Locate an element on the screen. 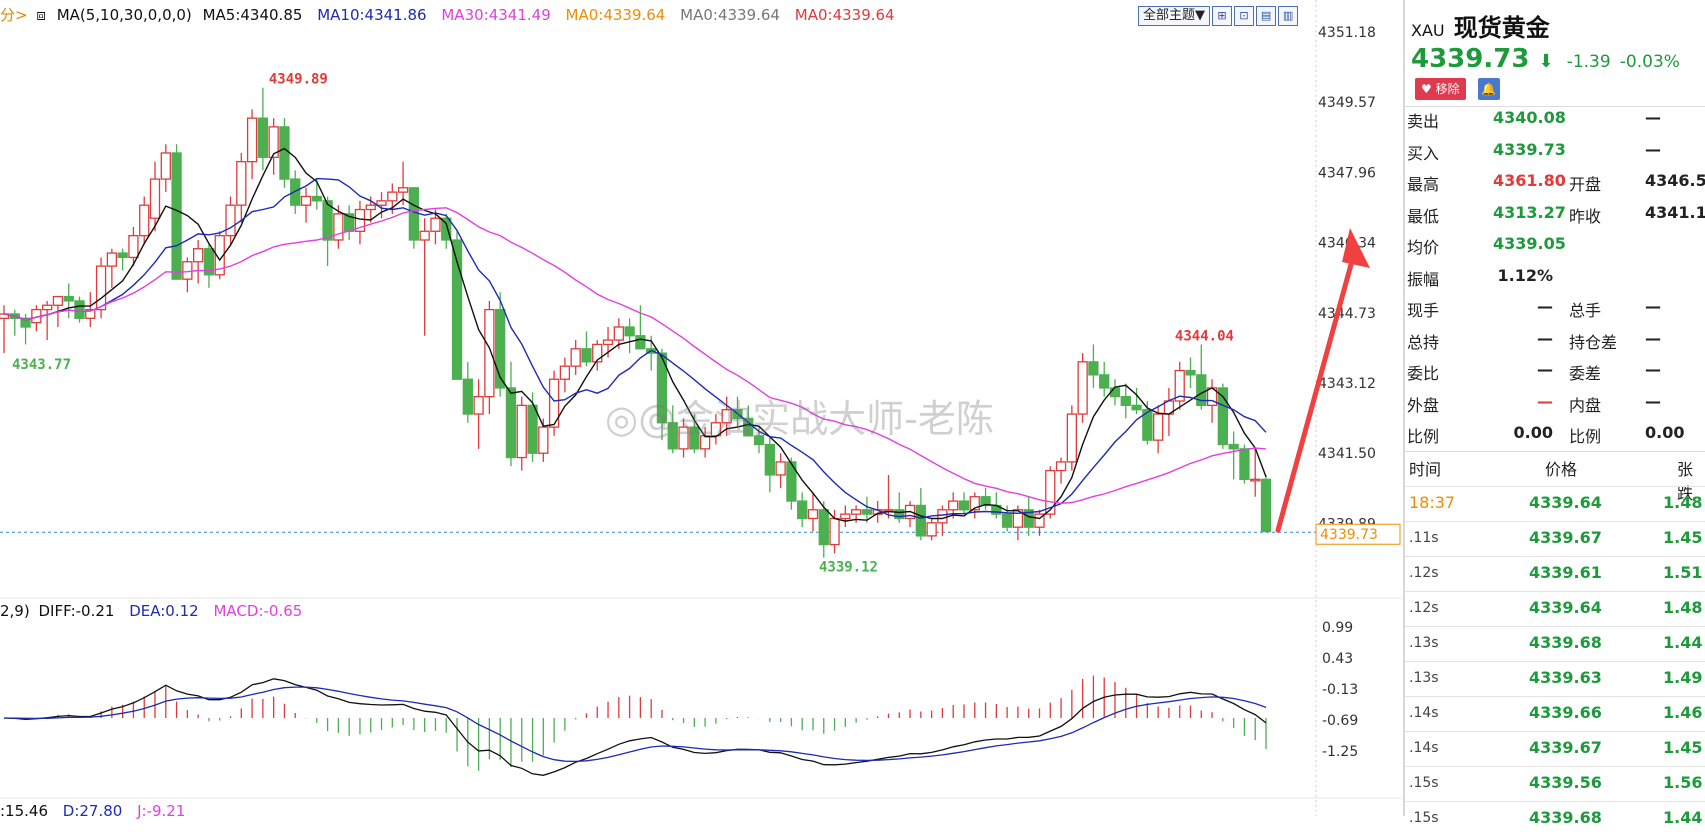 The image size is (1705, 836). ma0-value-a: MA0:4339.64 is located at coordinates (615, 15).